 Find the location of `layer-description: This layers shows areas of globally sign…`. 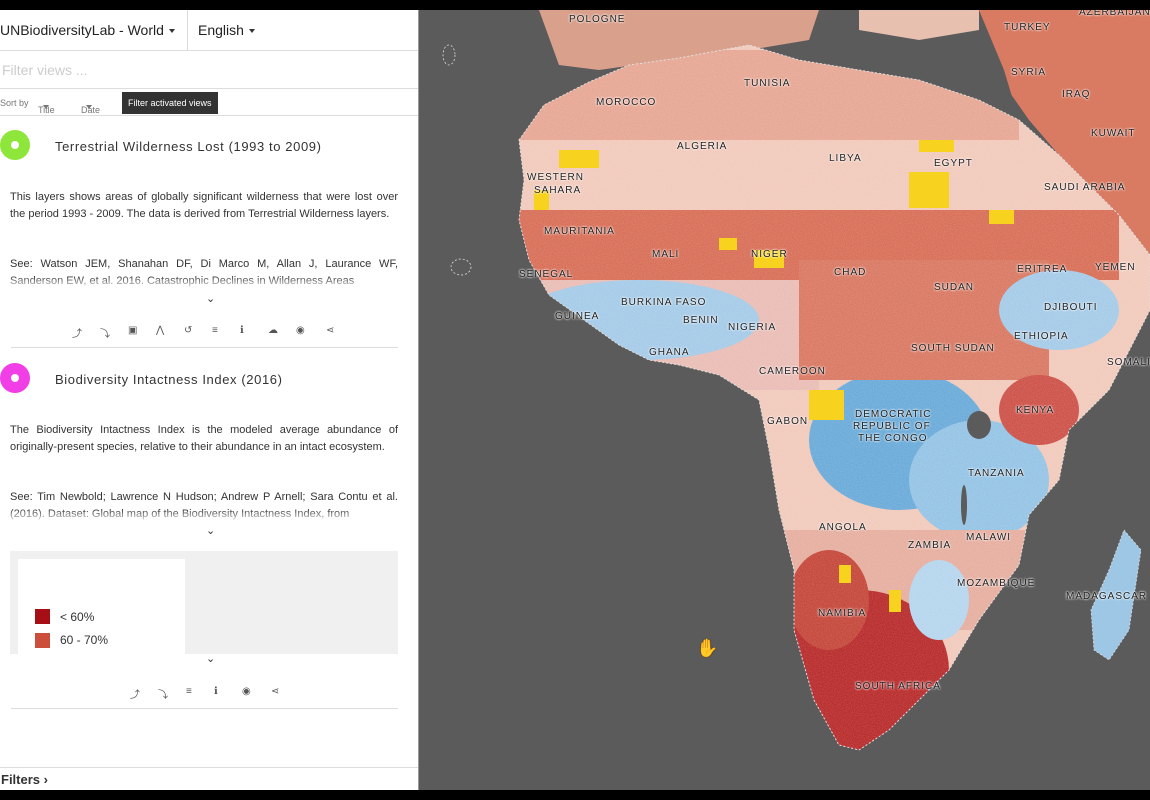

layer-description: This layers shows areas of globally sign… is located at coordinates (204, 205).